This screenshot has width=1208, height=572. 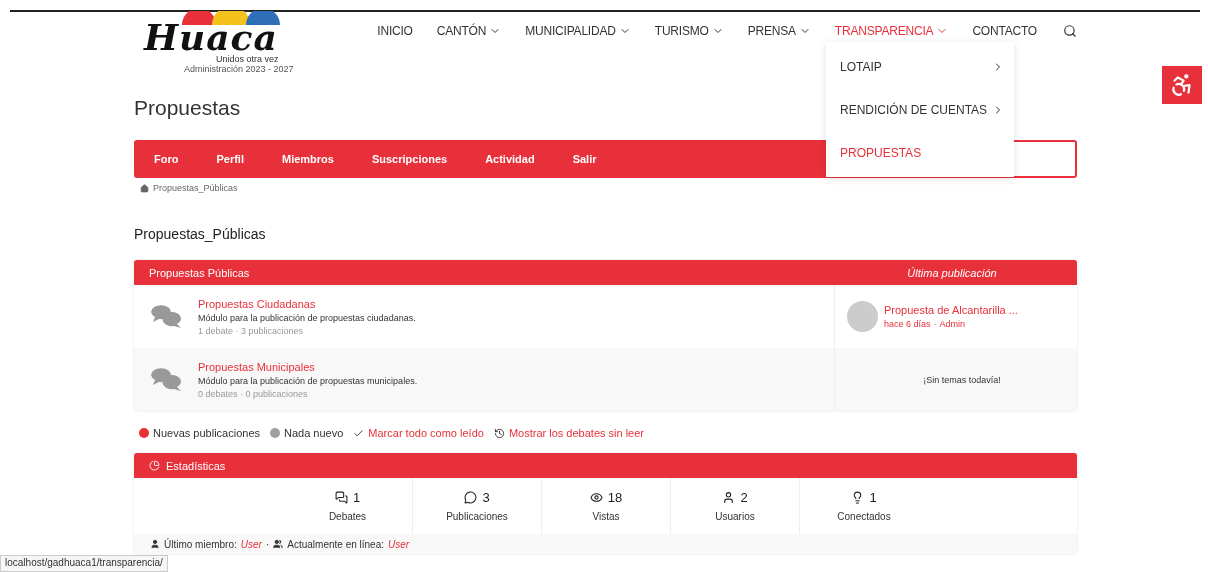 I want to click on author-link: Admin, so click(x=952, y=324).